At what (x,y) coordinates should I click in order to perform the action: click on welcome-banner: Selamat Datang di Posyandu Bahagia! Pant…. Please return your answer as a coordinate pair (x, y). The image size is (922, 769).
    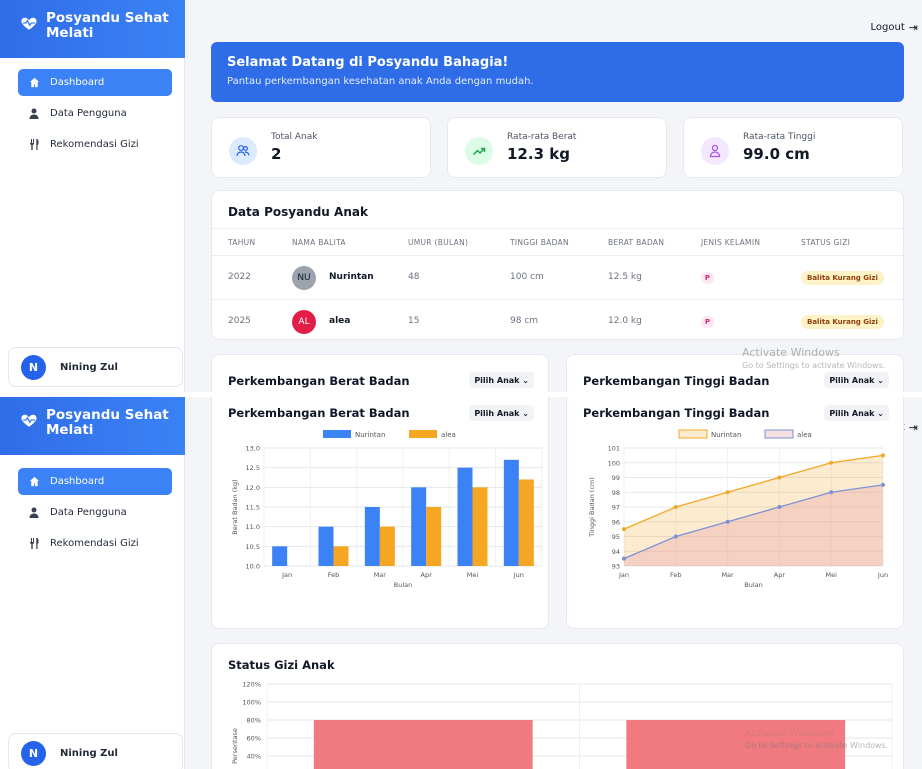
    Looking at the image, I should click on (557, 72).